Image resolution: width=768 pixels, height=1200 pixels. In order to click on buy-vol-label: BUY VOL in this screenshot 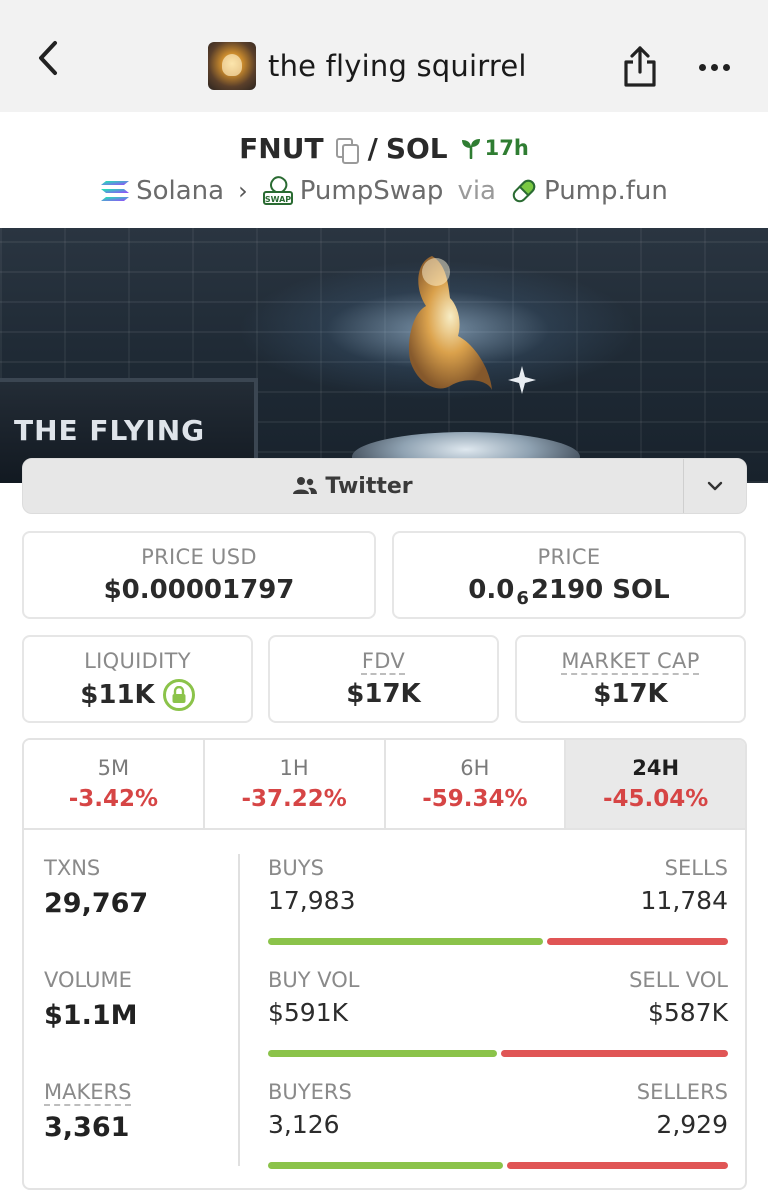, I will do `click(314, 980)`.